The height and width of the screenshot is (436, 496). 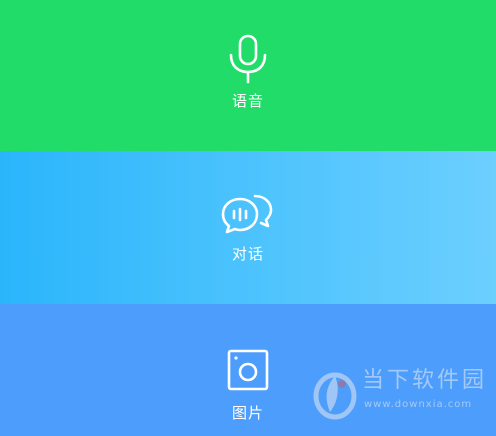 What do you see at coordinates (247, 413) in the screenshot?
I see `image-mode-label: 图片` at bounding box center [247, 413].